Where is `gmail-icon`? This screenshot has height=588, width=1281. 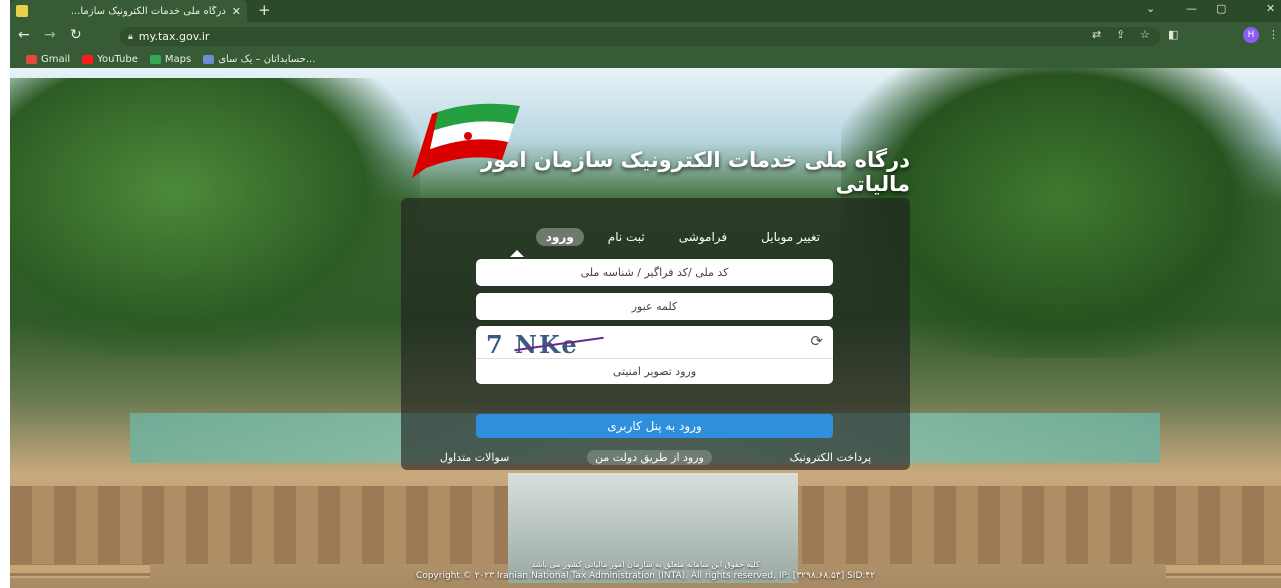 gmail-icon is located at coordinates (31, 59).